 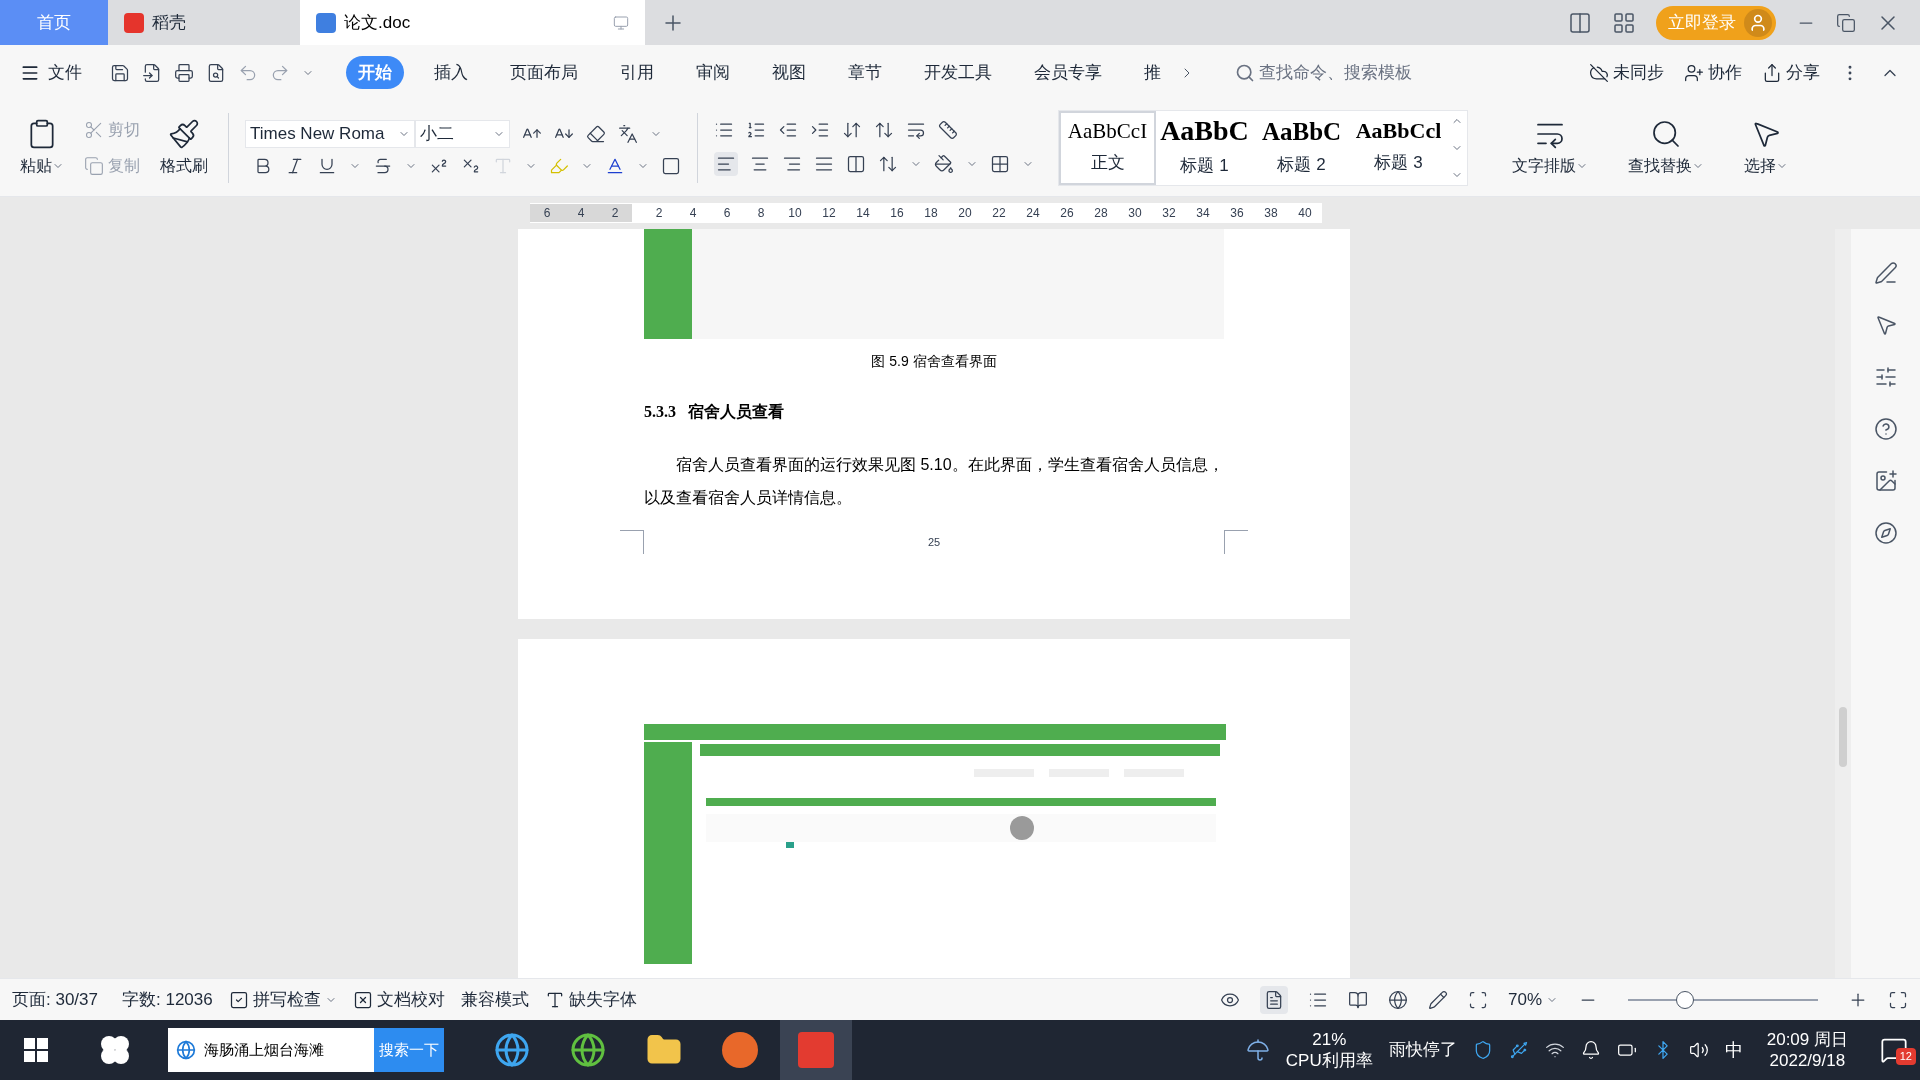 What do you see at coordinates (398, 999) in the screenshot?
I see `proof-status-button: 文档校对` at bounding box center [398, 999].